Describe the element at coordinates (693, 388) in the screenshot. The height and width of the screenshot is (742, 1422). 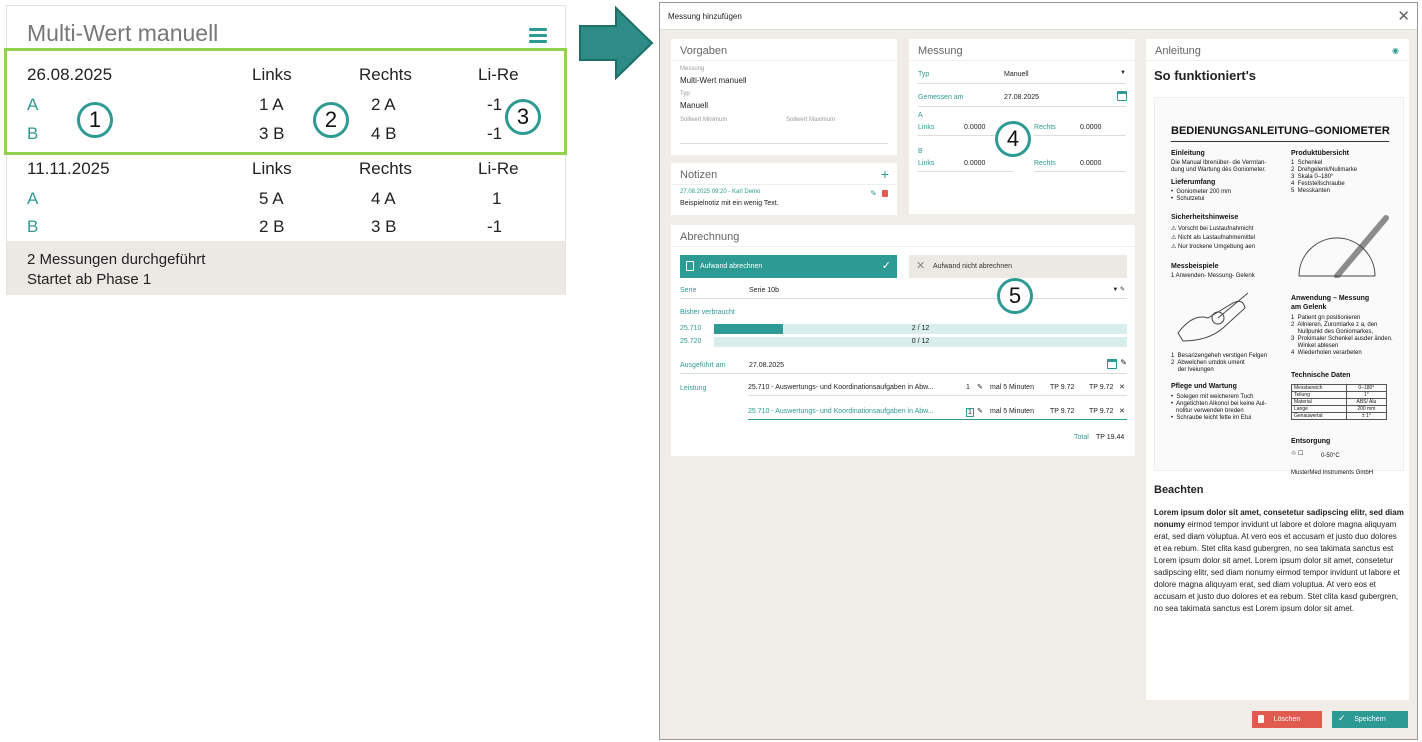
I see `leistung-label: Leistung` at that location.